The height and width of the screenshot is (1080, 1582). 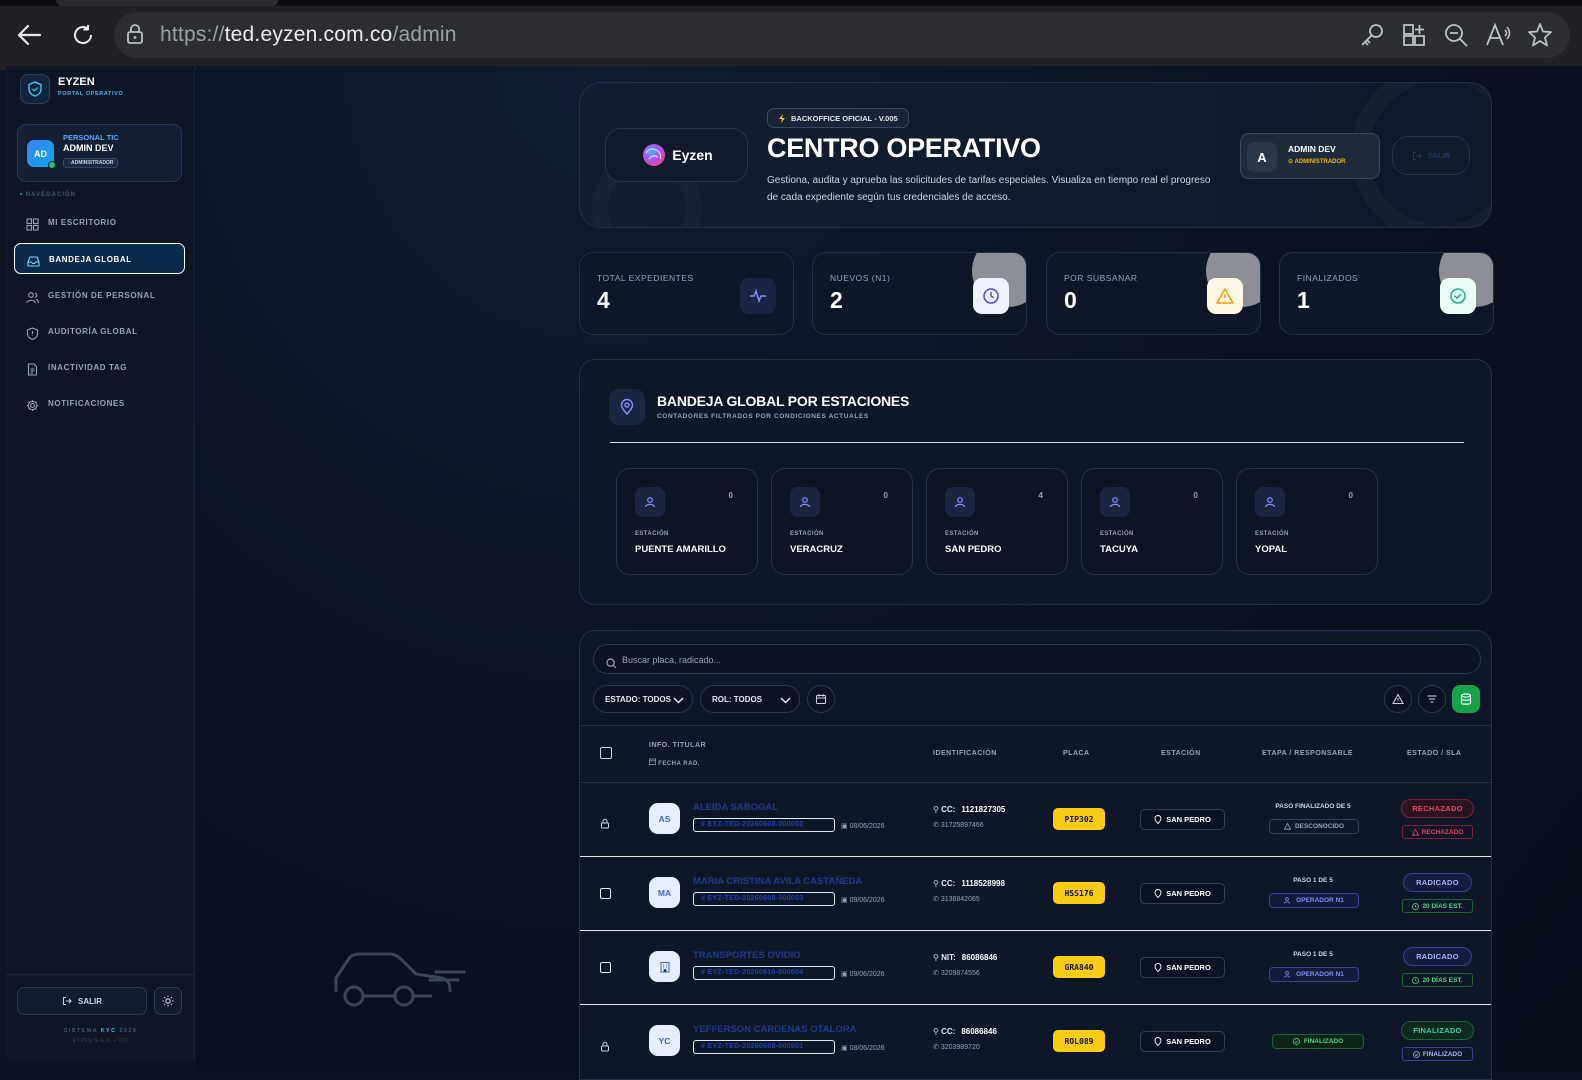 What do you see at coordinates (308, 35) in the screenshot?
I see `url-text: https://ted.eyzen.com.co/admin` at bounding box center [308, 35].